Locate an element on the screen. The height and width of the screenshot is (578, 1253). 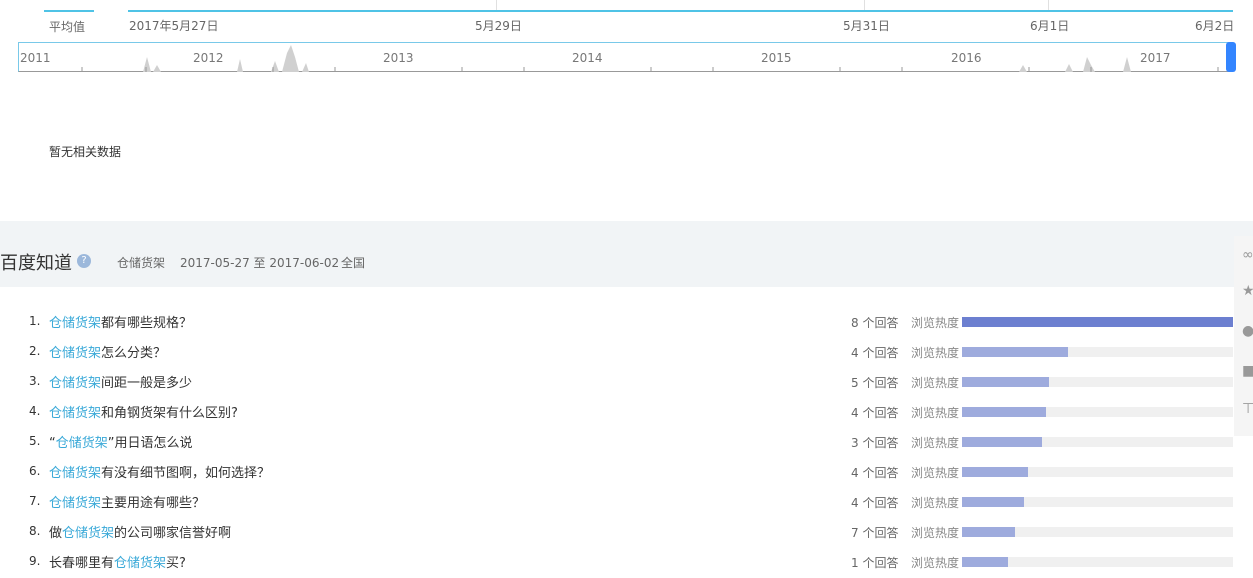
answer-count: 8 个回答 is located at coordinates (875, 323).